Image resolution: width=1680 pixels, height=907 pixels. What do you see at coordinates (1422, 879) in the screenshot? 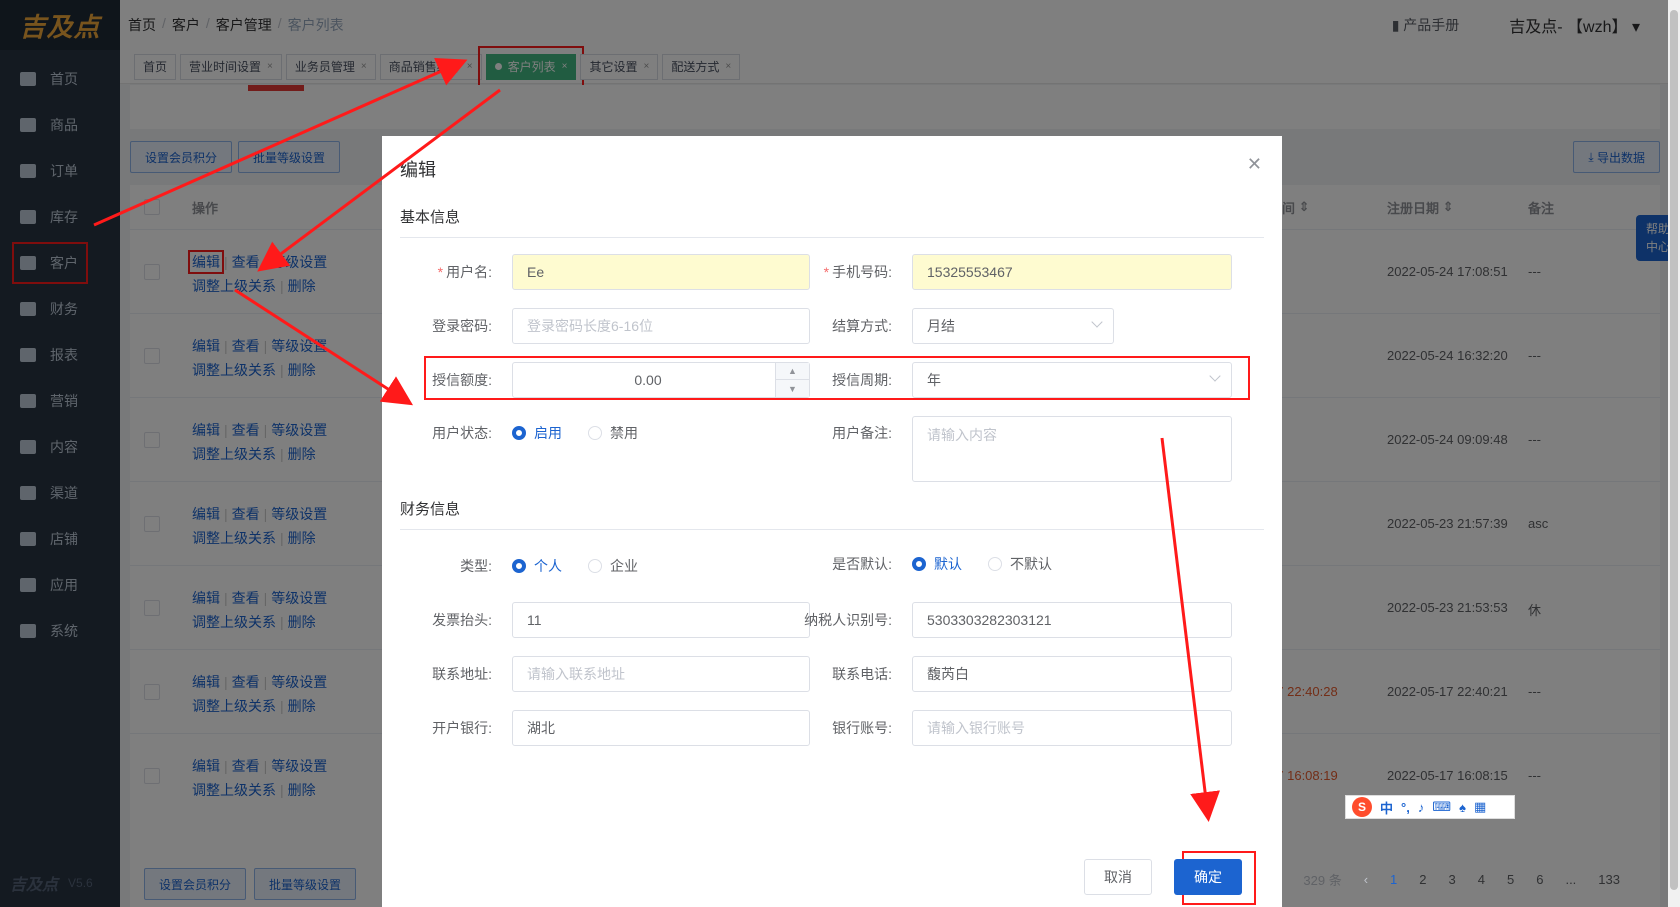
I see `page-2: 2` at bounding box center [1422, 879].